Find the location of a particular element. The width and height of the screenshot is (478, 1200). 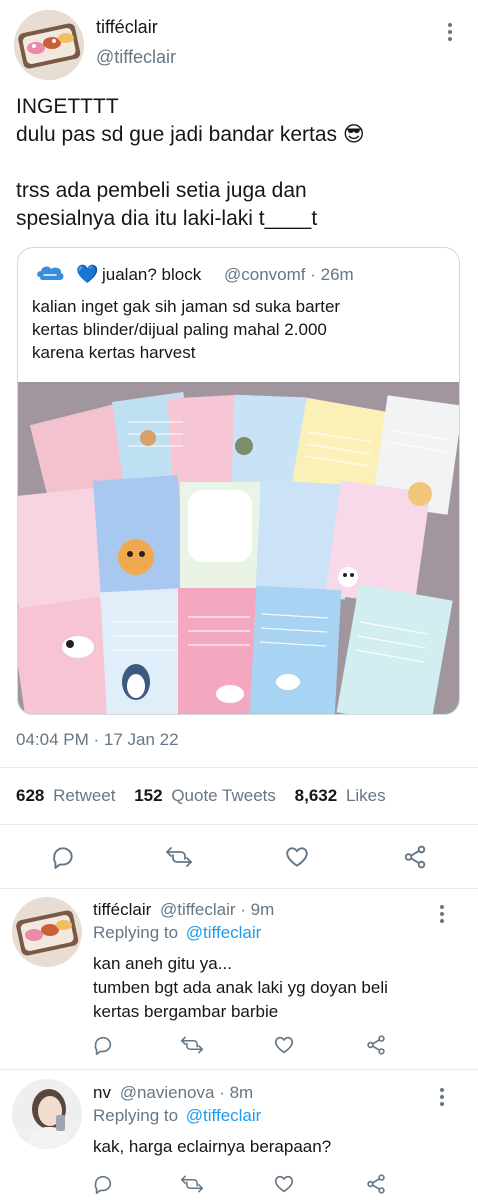

quoted-author-handle: @convomf · 26m is located at coordinates (289, 274).